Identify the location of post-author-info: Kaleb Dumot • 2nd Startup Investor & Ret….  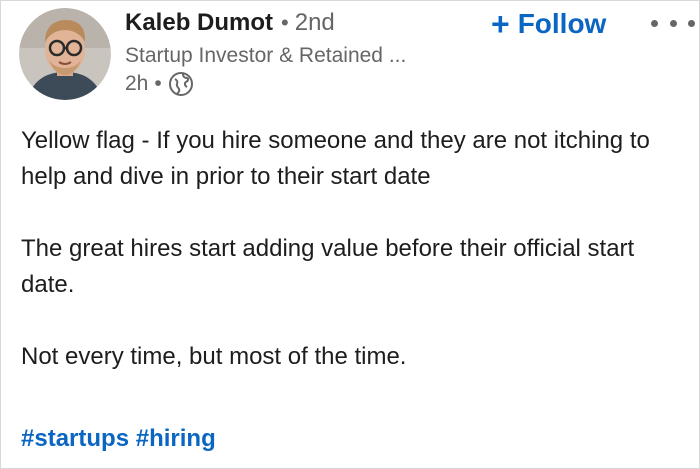
(325, 53).